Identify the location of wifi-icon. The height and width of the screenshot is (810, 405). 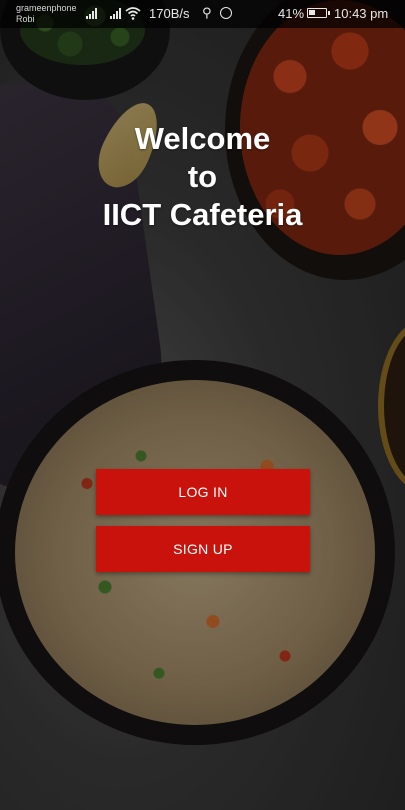
(133, 13).